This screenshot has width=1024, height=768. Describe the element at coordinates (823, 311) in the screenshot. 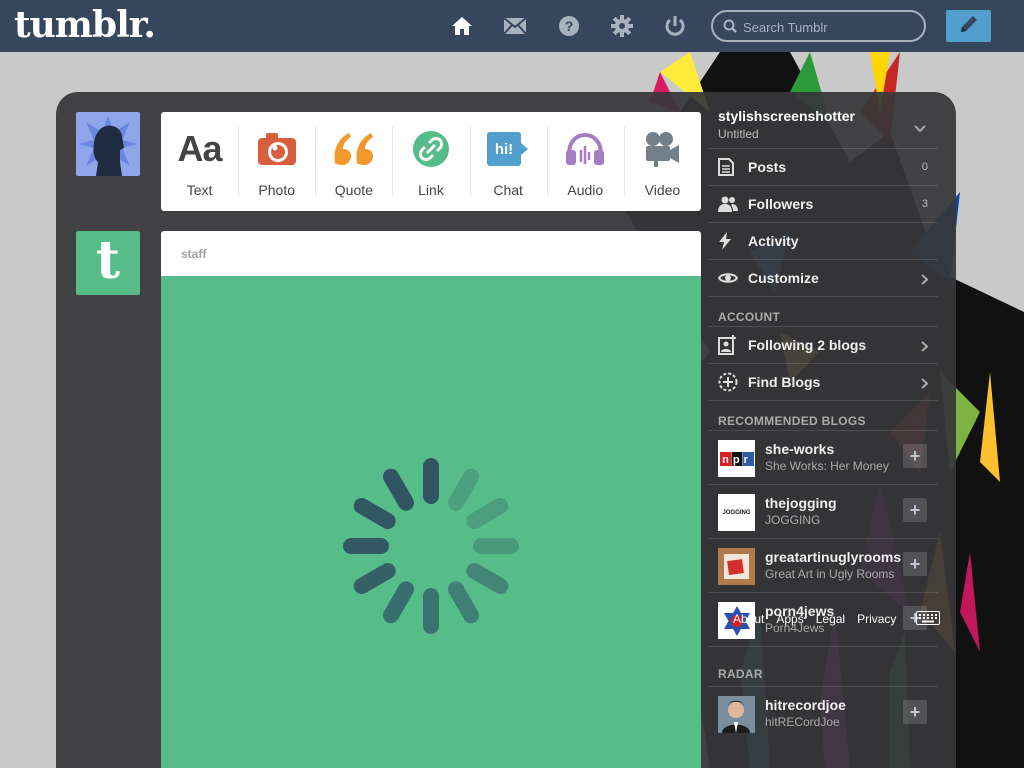

I see `account-heading: ACCOUNT` at that location.